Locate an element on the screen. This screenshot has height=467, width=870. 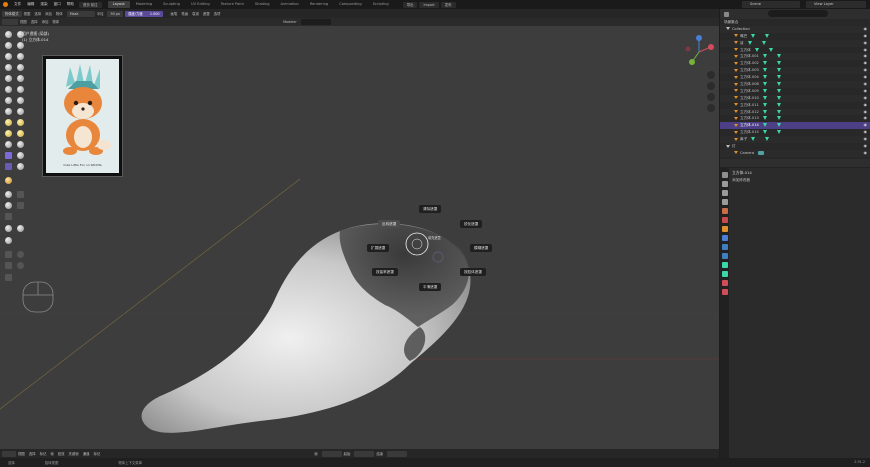
menu-add-2: 添加 is located at coordinates (45, 22).